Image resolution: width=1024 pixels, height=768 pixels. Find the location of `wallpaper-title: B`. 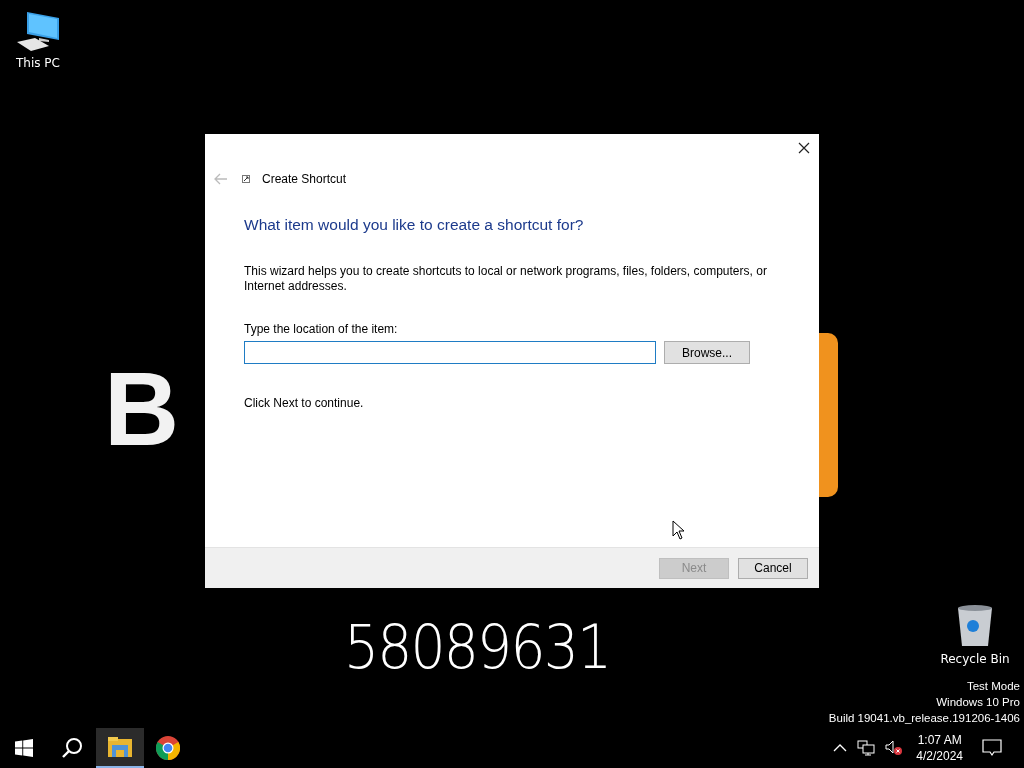

wallpaper-title: B is located at coordinates (142, 409).